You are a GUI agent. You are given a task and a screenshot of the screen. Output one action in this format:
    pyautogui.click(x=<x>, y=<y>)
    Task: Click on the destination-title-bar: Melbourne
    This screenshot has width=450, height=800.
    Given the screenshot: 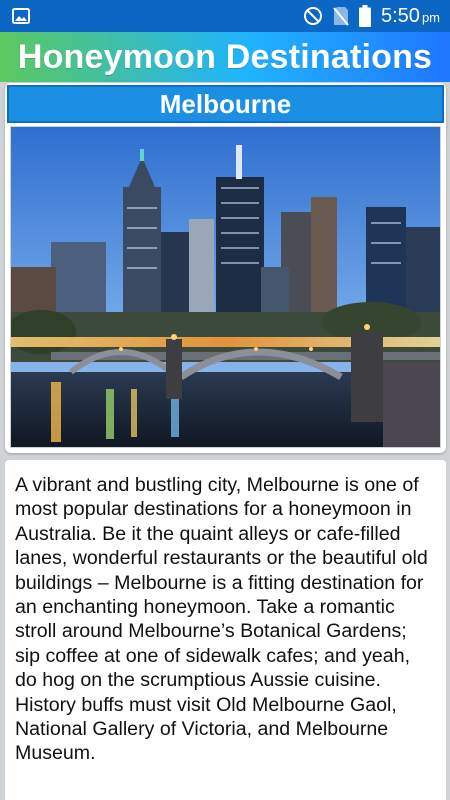 What is the action you would take?
    pyautogui.click(x=225, y=104)
    